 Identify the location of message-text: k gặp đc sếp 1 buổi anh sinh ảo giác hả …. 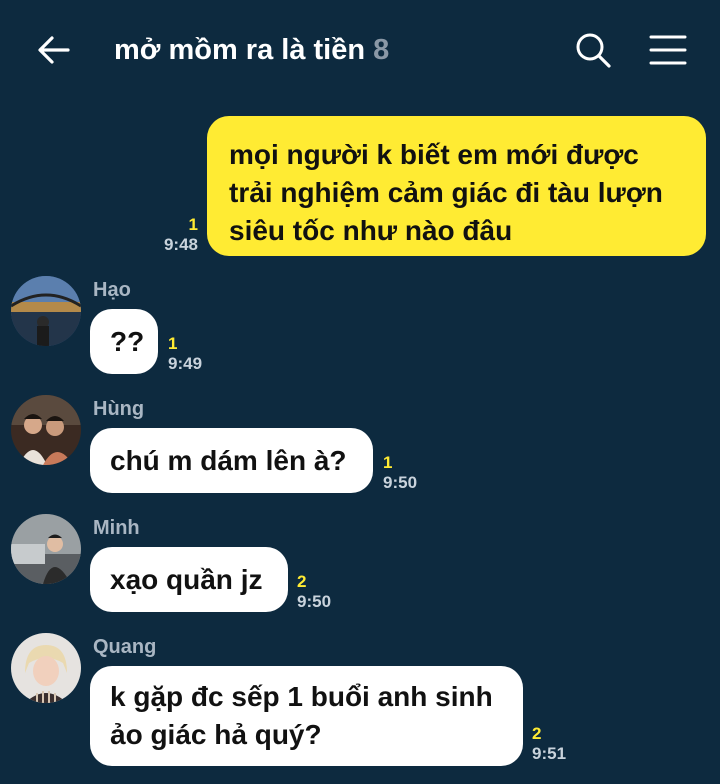
(301, 715).